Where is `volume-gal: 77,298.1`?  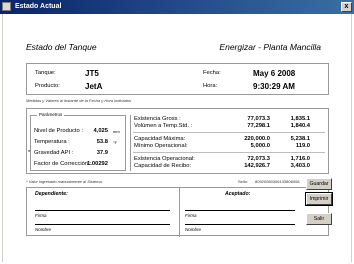 volume-gal: 77,298.1 is located at coordinates (258, 126).